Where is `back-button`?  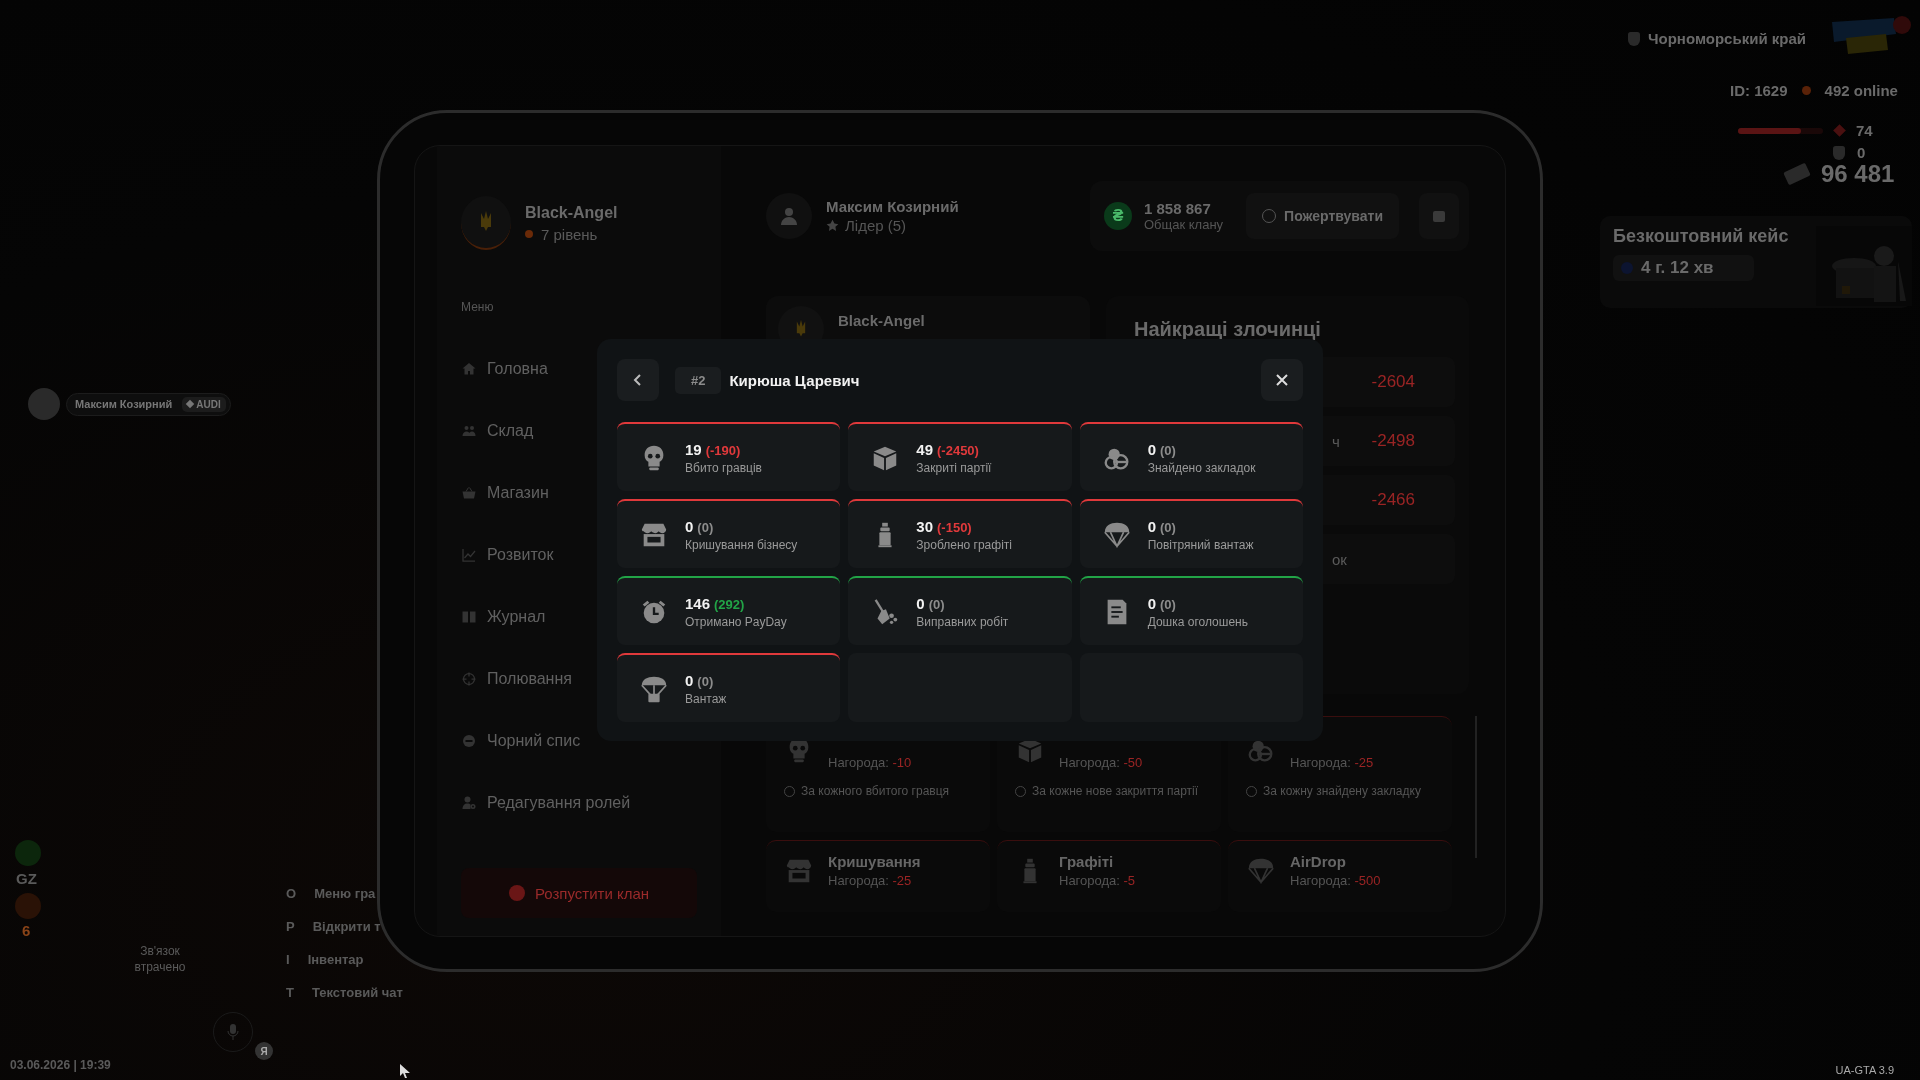 back-button is located at coordinates (638, 380).